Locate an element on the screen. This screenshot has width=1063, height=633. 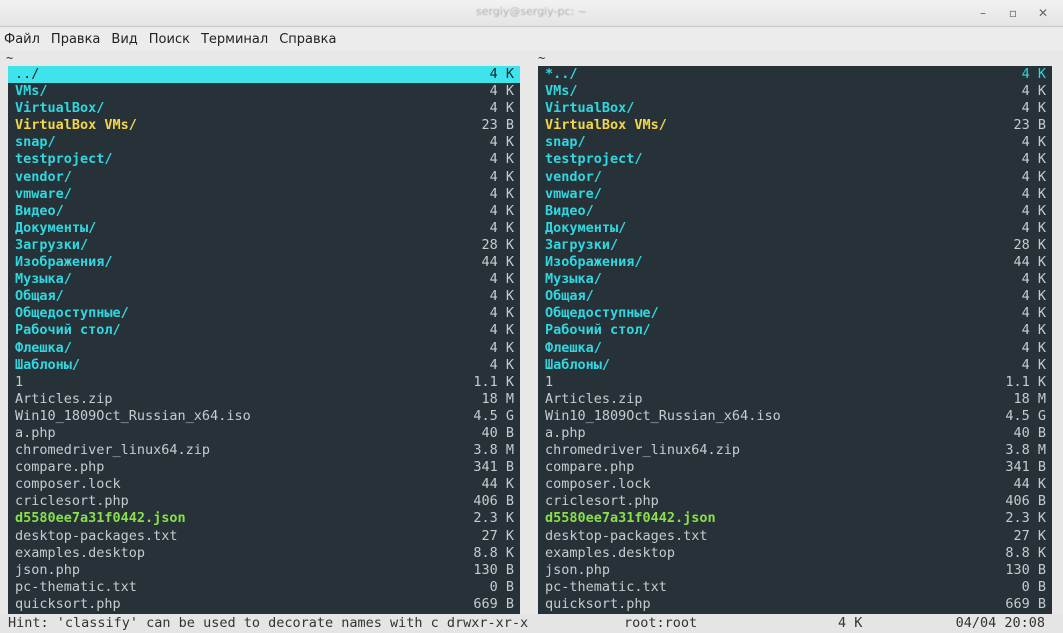
menu-terminal: Терминал is located at coordinates (234, 39).